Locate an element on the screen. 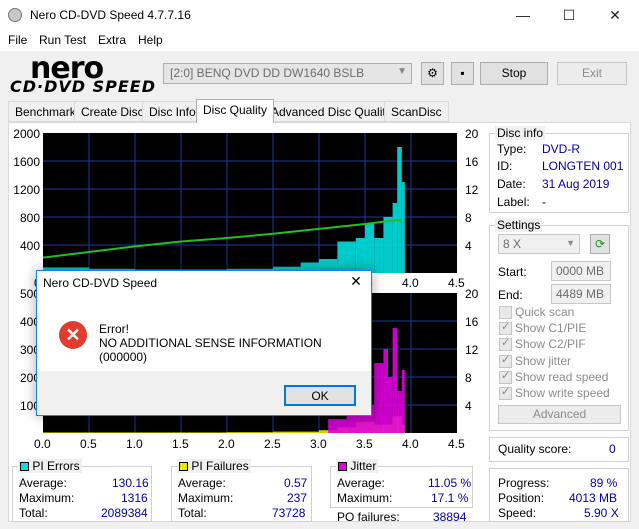 This screenshot has height=529, width=639. drive-info-button: ⚙ is located at coordinates (432, 73).